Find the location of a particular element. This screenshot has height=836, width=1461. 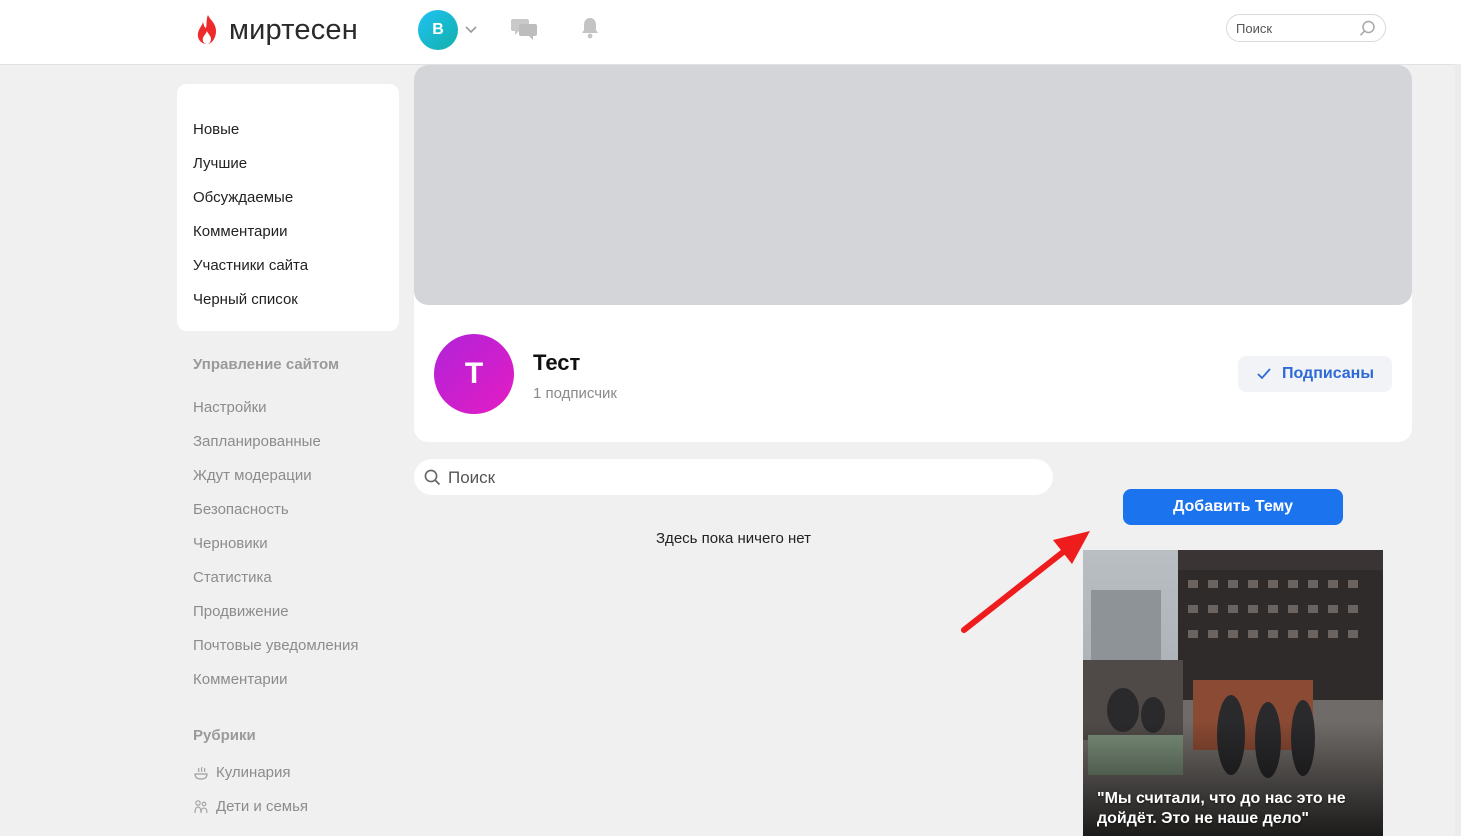

manage-item-security: Безопасность is located at coordinates (241, 510).